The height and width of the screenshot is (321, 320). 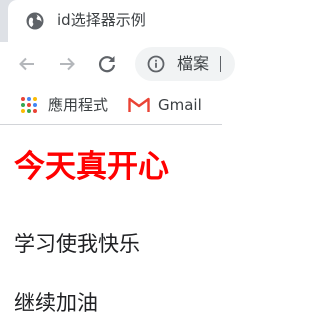 What do you see at coordinates (91, 167) in the screenshot?
I see `page-heading: 今天真开心` at bounding box center [91, 167].